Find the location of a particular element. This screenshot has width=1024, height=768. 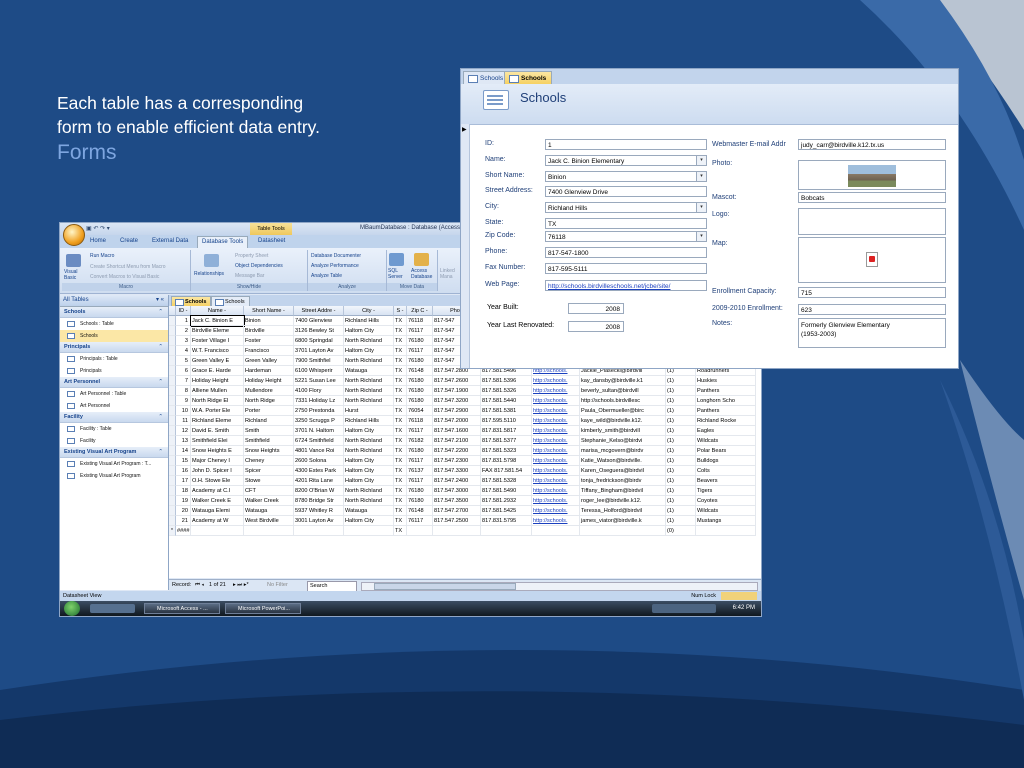

table-cell: 817.581.5440 is located at coordinates (506, 401).